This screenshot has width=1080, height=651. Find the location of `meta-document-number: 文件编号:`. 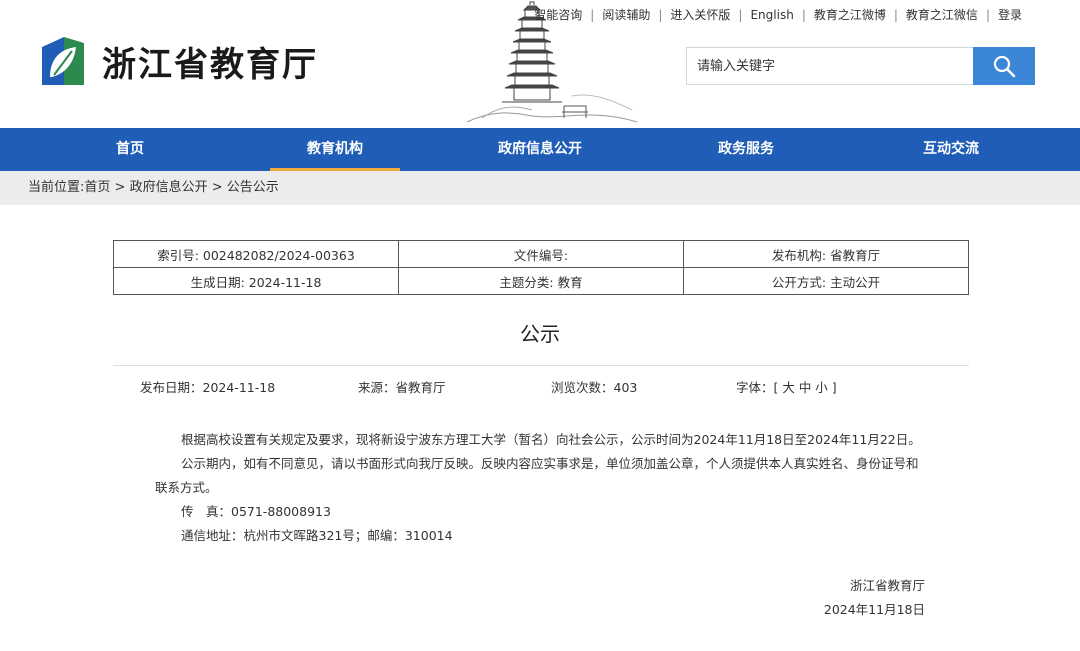

meta-document-number: 文件编号: is located at coordinates (541, 254).